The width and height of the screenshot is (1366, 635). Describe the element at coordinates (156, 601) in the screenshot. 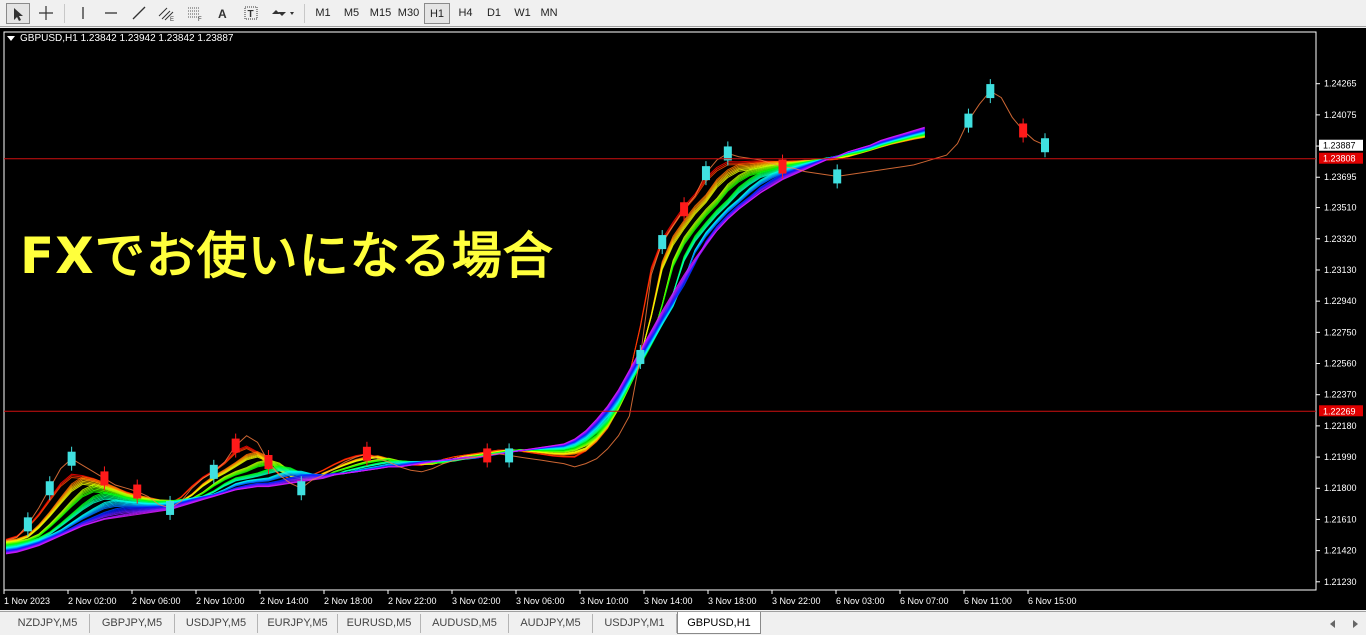

I see `x-tick-label: 2 Nov 06:00` at that location.